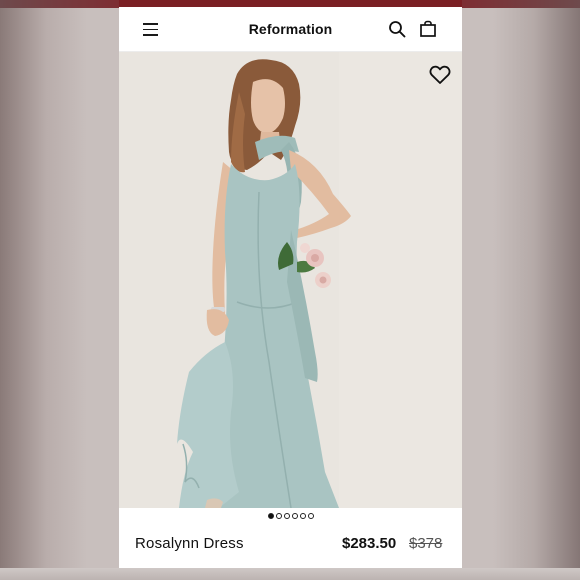 This screenshot has width=580, height=580. I want to click on carousel-indicator, so click(290, 517).